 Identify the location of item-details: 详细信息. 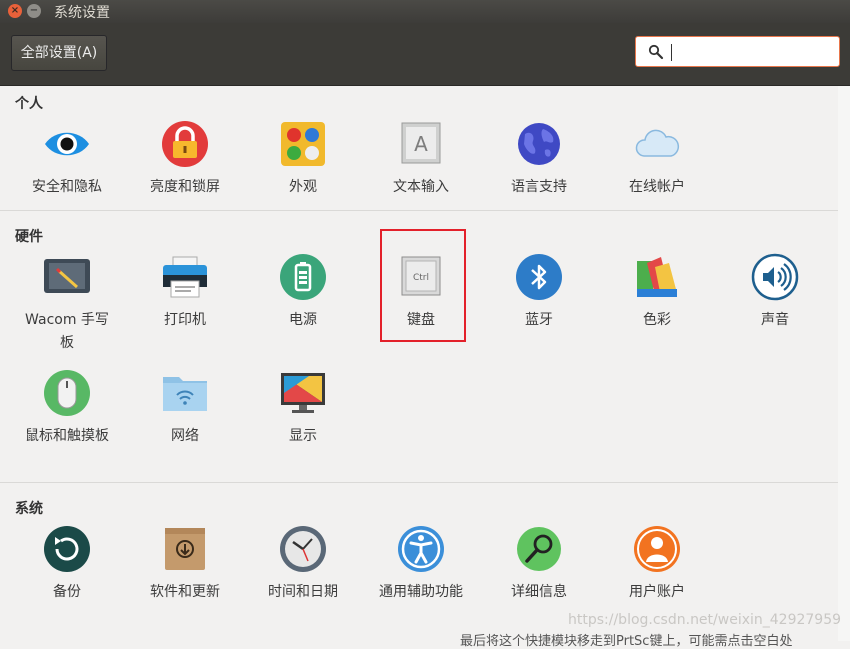
(539, 564).